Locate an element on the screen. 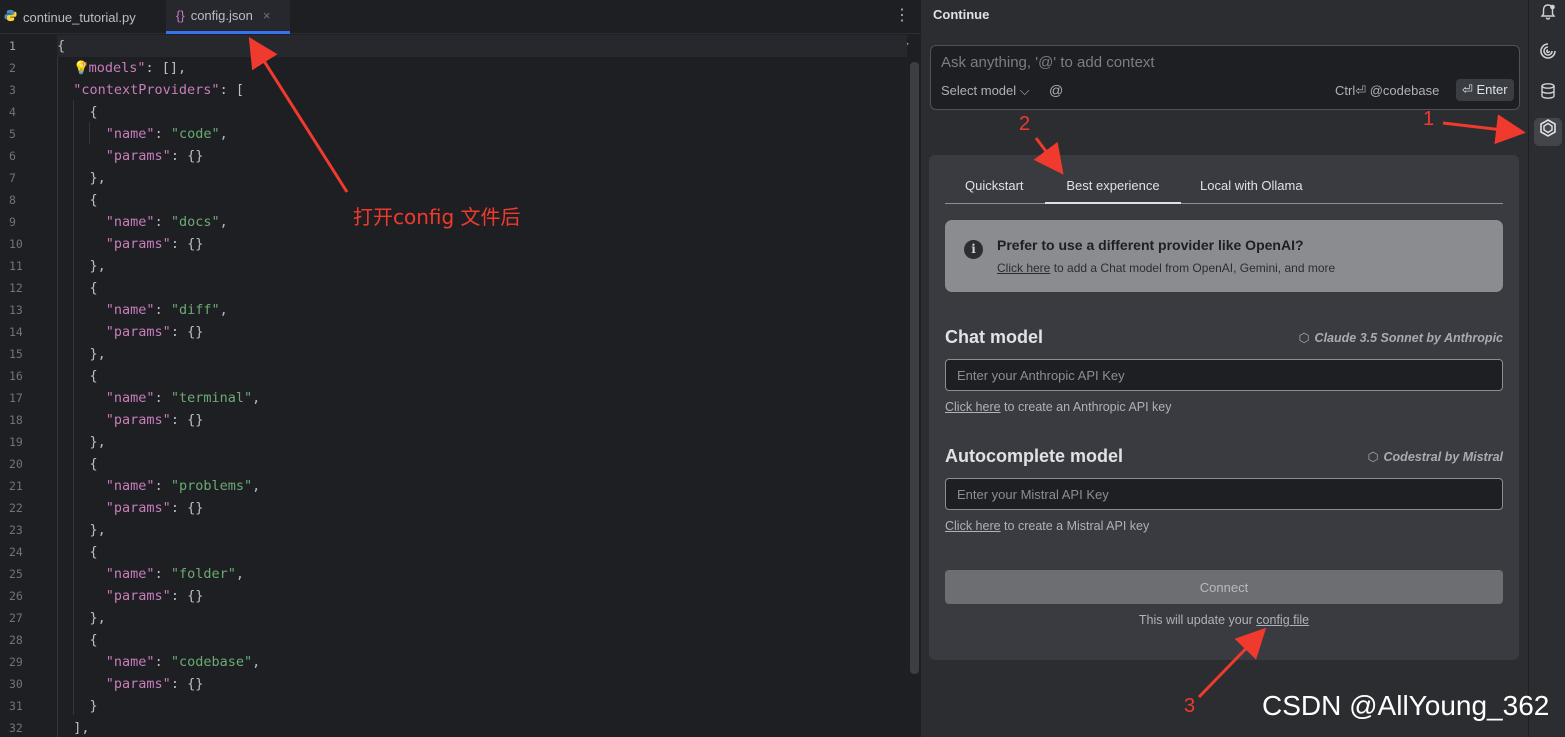 This screenshot has width=1565, height=737. autocomplete-model-label: Codestral by Mistral is located at coordinates (1443, 457).